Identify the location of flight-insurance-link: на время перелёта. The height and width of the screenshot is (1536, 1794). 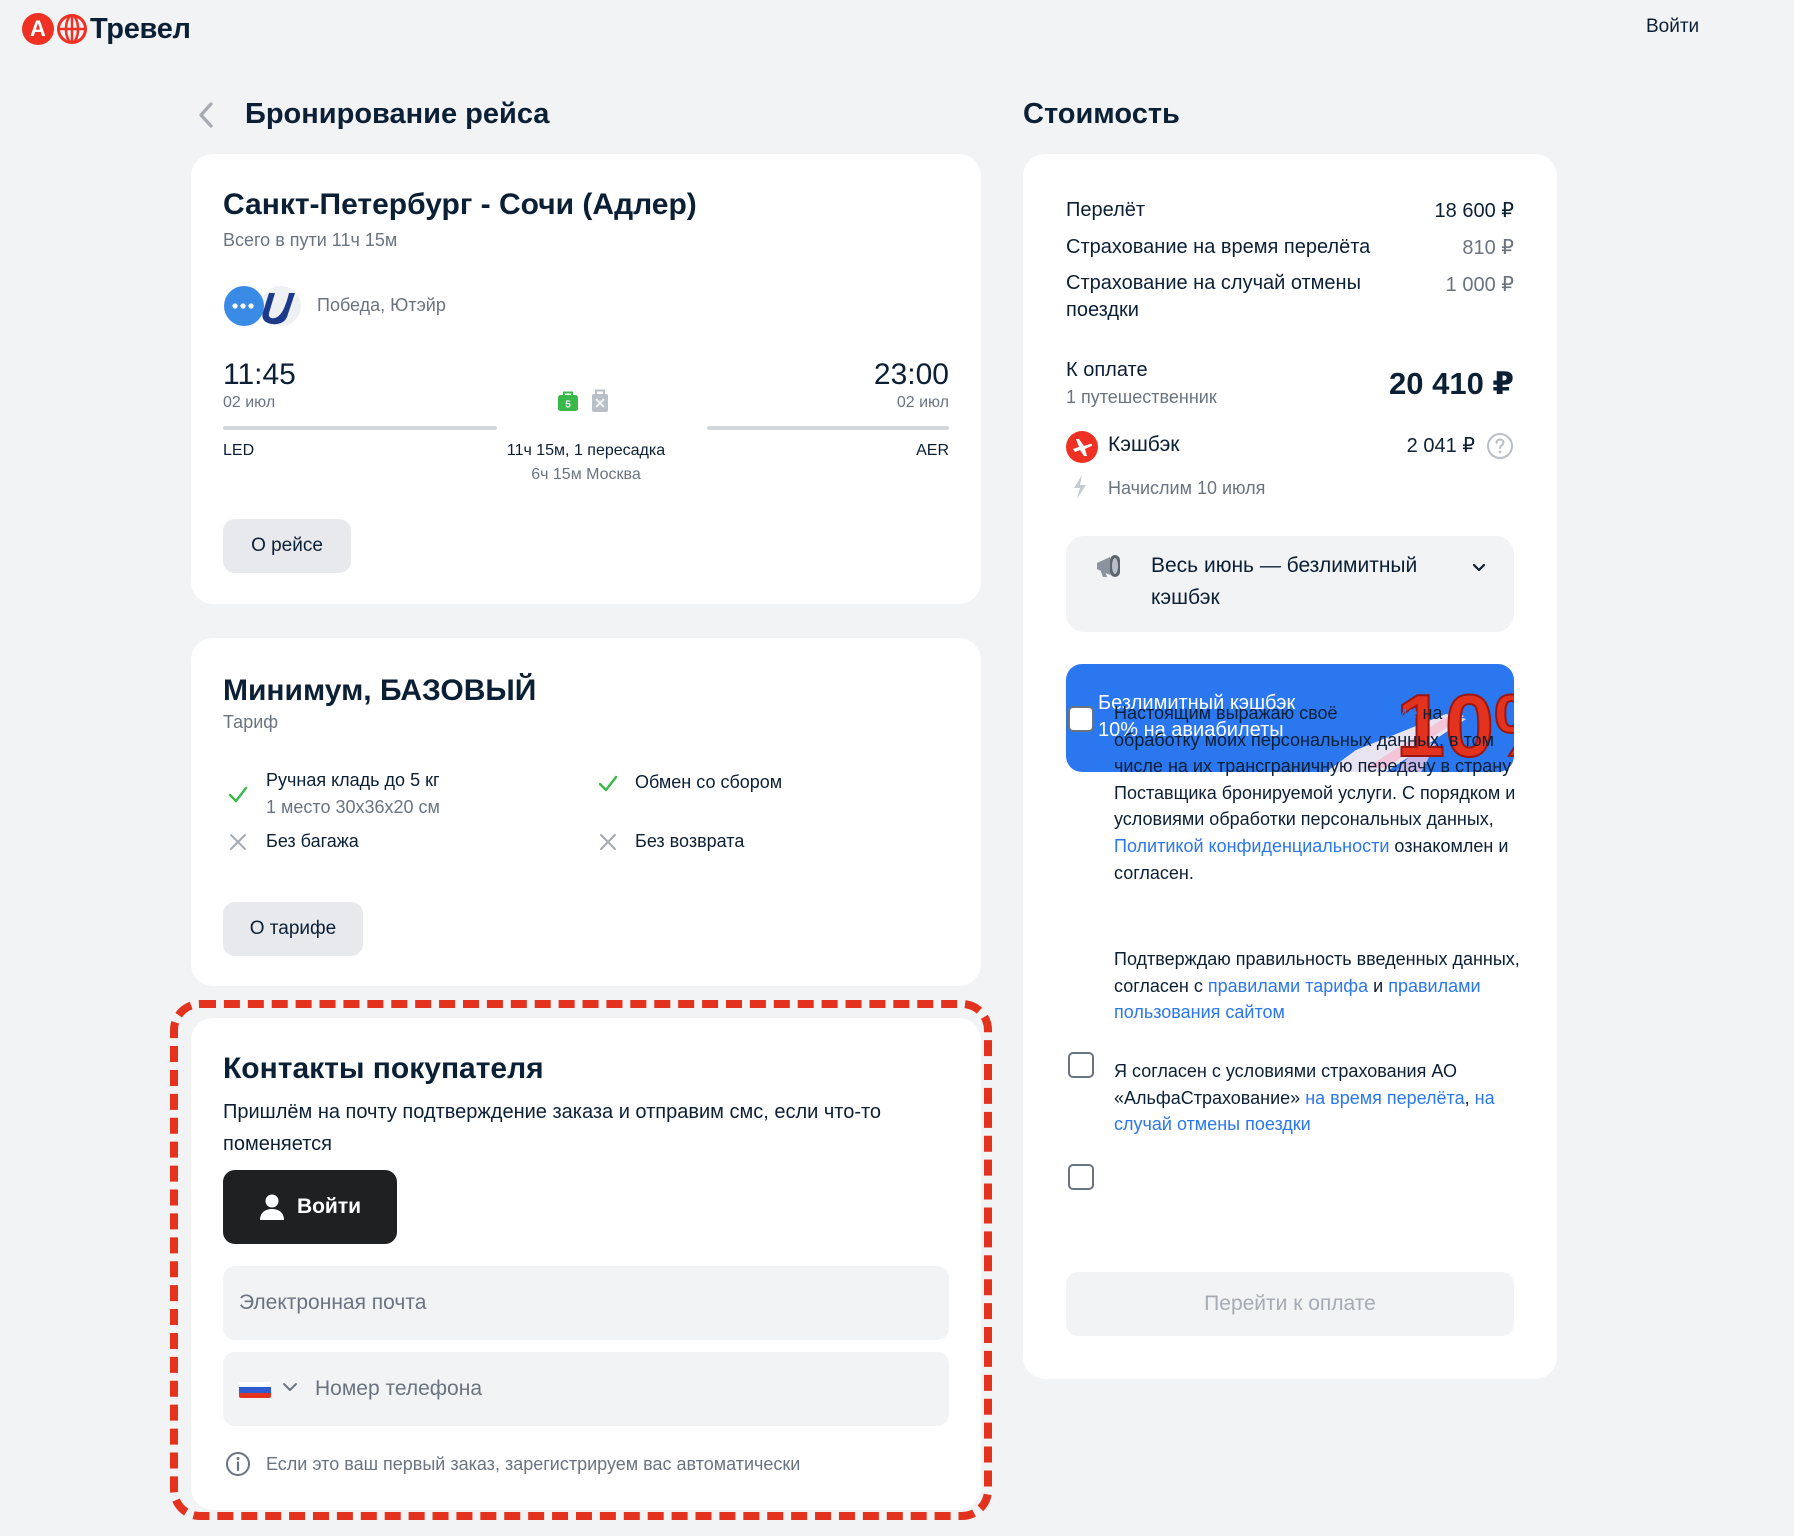
(1384, 1098).